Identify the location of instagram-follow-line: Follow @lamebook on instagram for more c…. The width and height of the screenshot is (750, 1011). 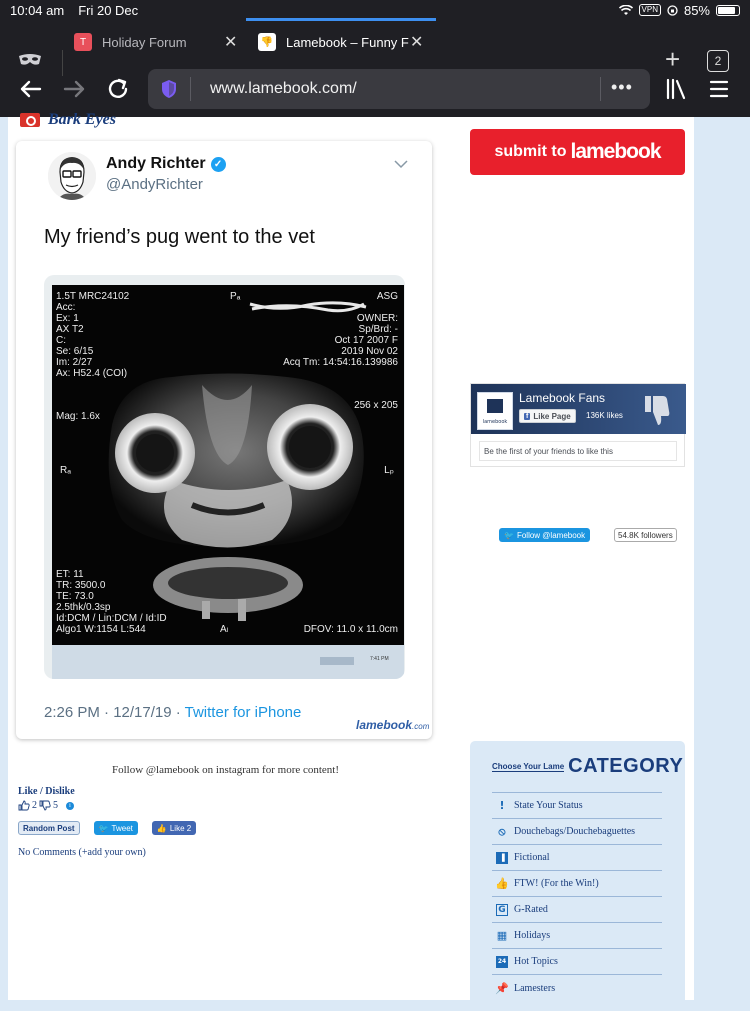
(226, 770).